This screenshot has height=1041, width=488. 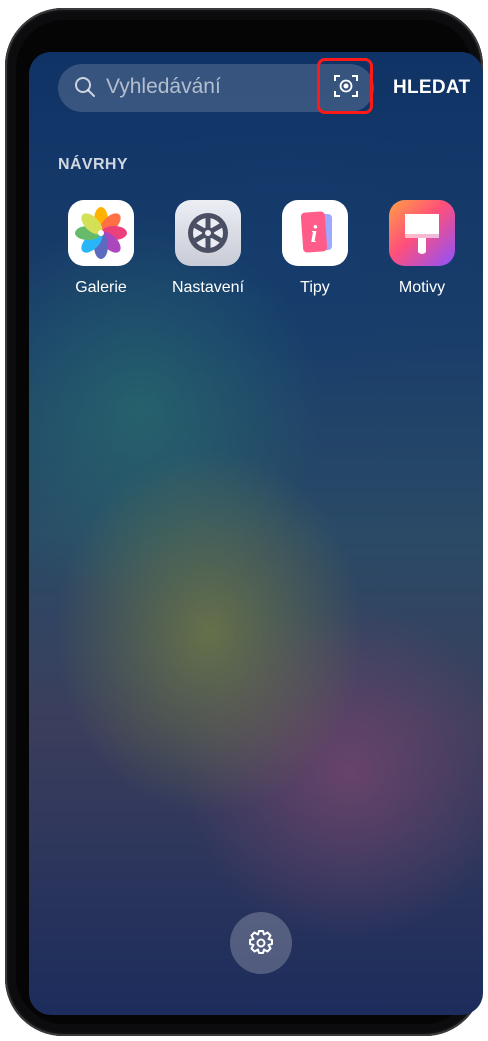 I want to click on app-label: Tipy, so click(x=315, y=287).